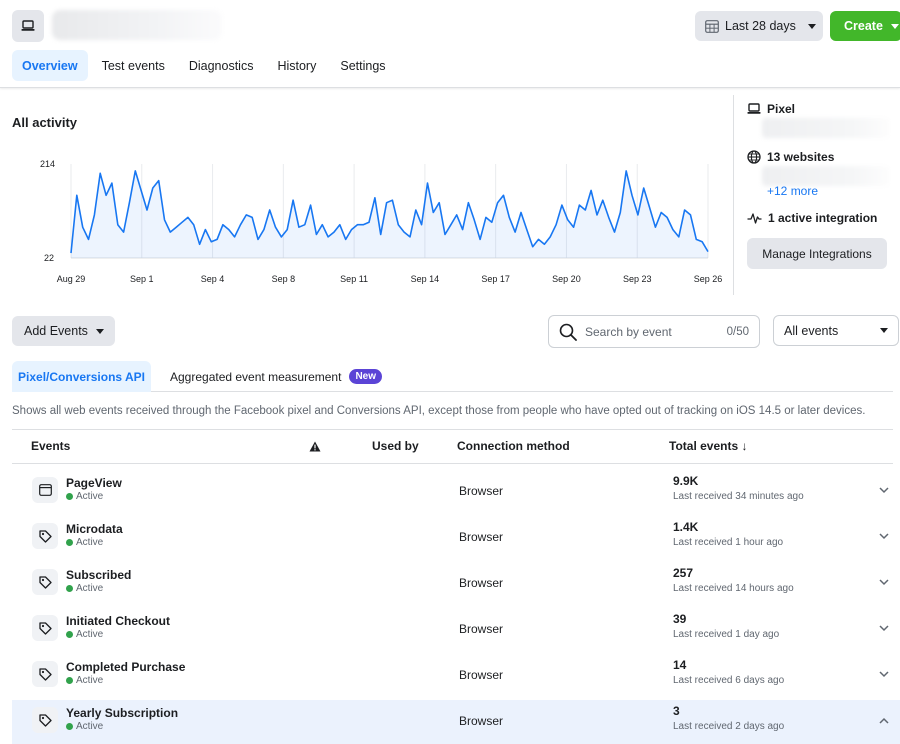 The height and width of the screenshot is (744, 900). Describe the element at coordinates (71, 279) in the screenshot. I see `x-tick-label: Aug 29` at that location.